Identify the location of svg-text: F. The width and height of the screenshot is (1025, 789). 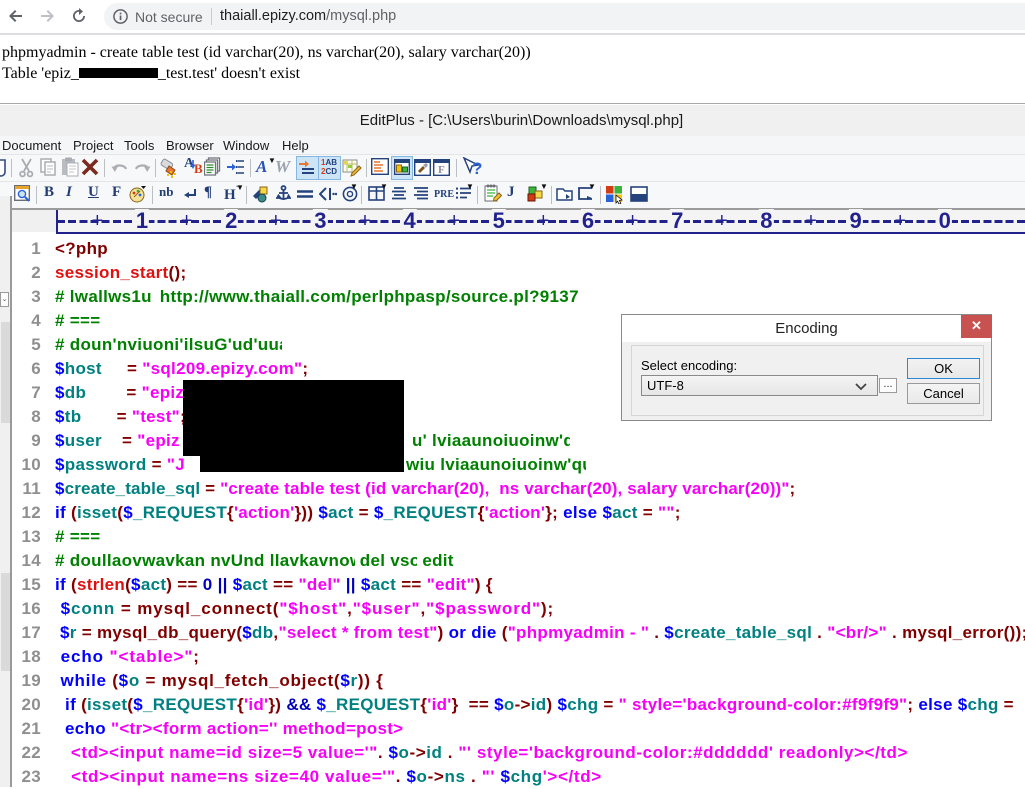
(441, 170).